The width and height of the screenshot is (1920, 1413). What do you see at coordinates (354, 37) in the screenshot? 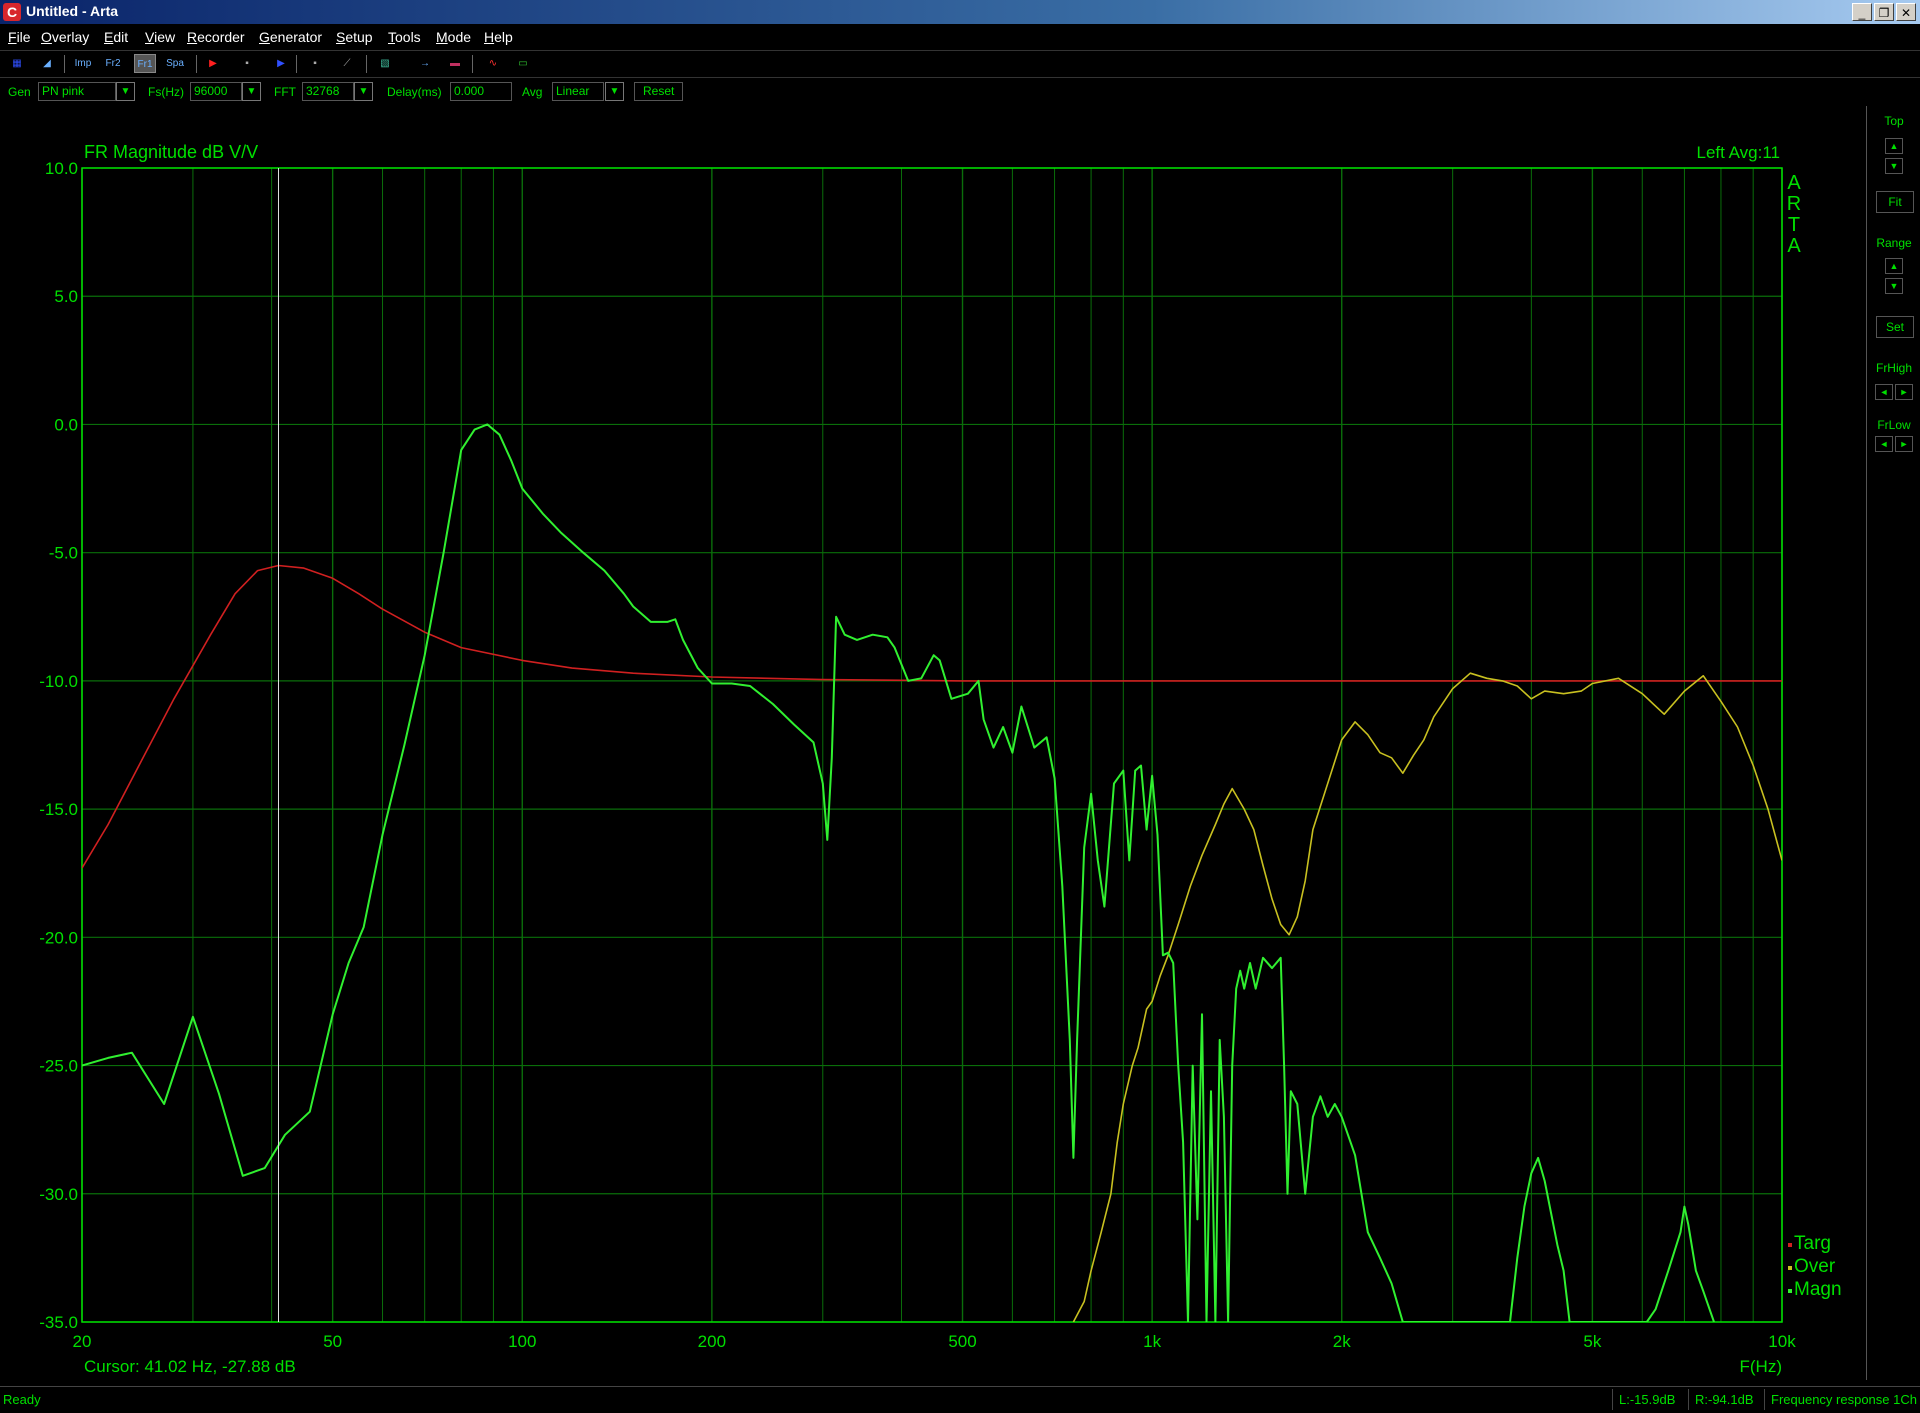
I see `menu-setup: Setup` at bounding box center [354, 37].